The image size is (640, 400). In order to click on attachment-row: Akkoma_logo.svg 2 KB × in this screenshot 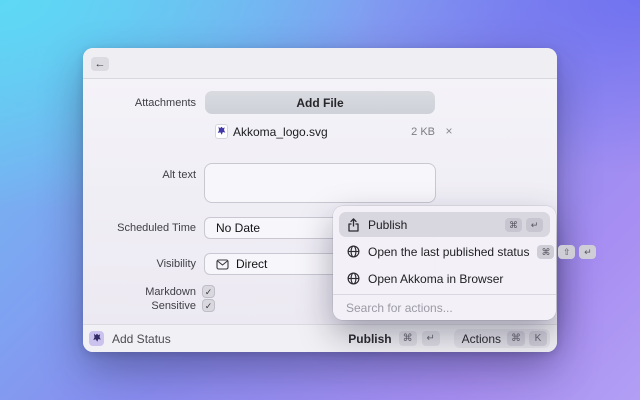, I will do `click(376, 132)`.